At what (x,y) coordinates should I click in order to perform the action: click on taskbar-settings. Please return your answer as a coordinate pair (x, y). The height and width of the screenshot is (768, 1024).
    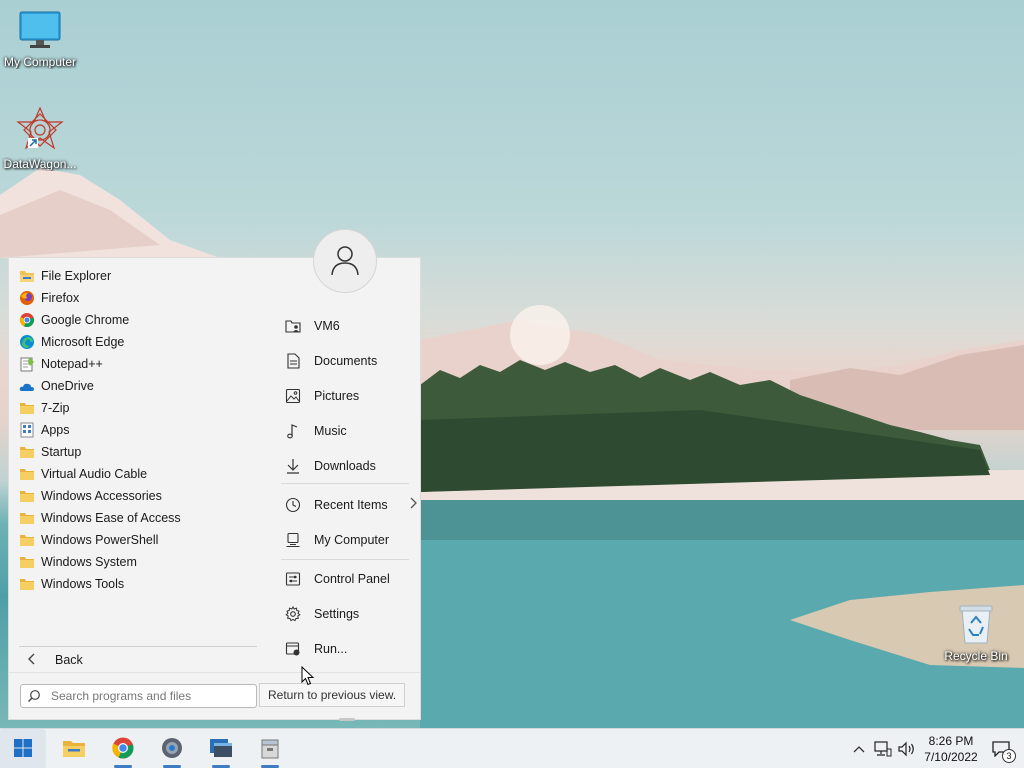
    Looking at the image, I should click on (172, 748).